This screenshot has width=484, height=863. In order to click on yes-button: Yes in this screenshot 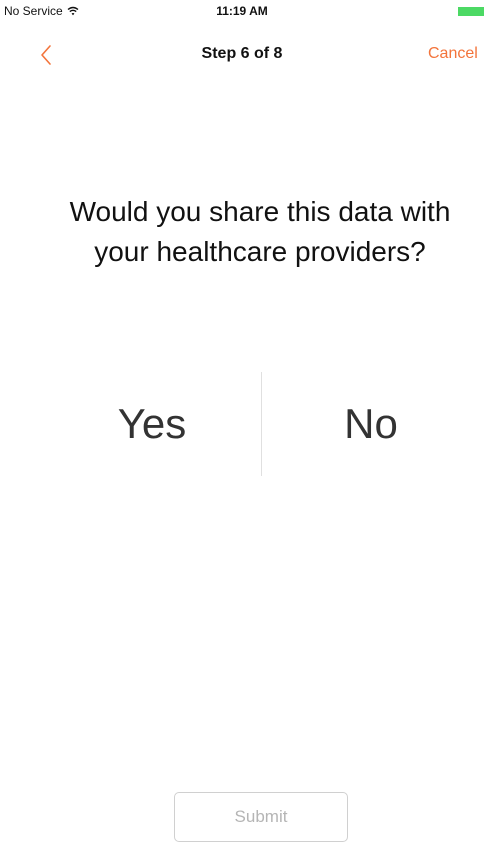, I will do `click(152, 424)`.